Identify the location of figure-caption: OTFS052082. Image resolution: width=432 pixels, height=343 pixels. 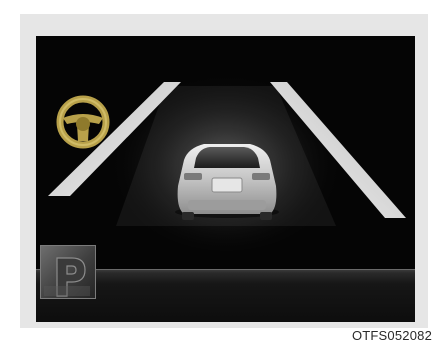
(391, 335).